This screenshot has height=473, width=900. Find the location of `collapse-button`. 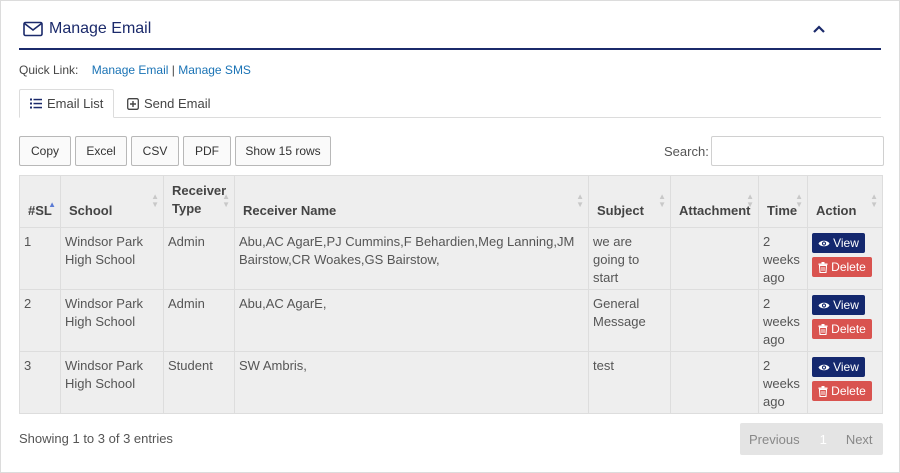

collapse-button is located at coordinates (819, 29).